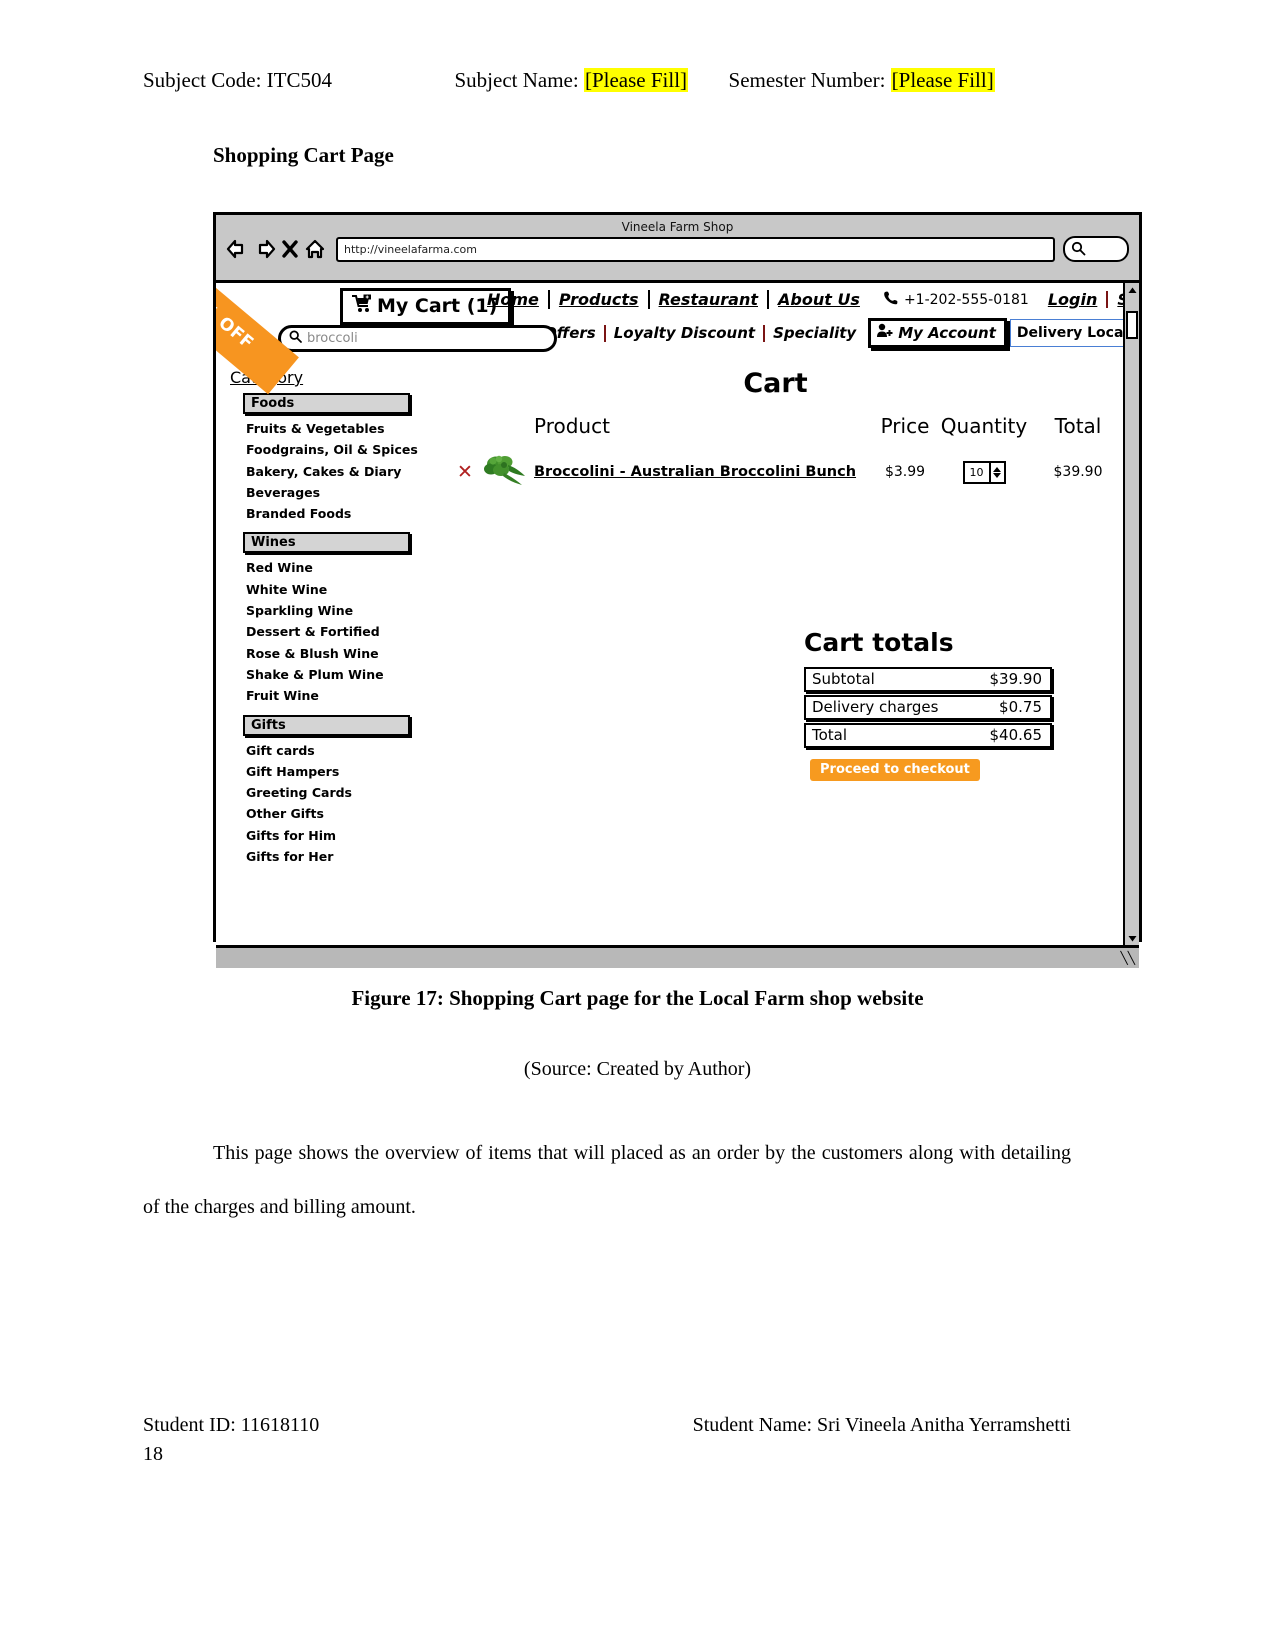 Image resolution: width=1275 pixels, height=1651 pixels. Describe the element at coordinates (997, 475) in the screenshot. I see `arrow-down-icon` at that location.